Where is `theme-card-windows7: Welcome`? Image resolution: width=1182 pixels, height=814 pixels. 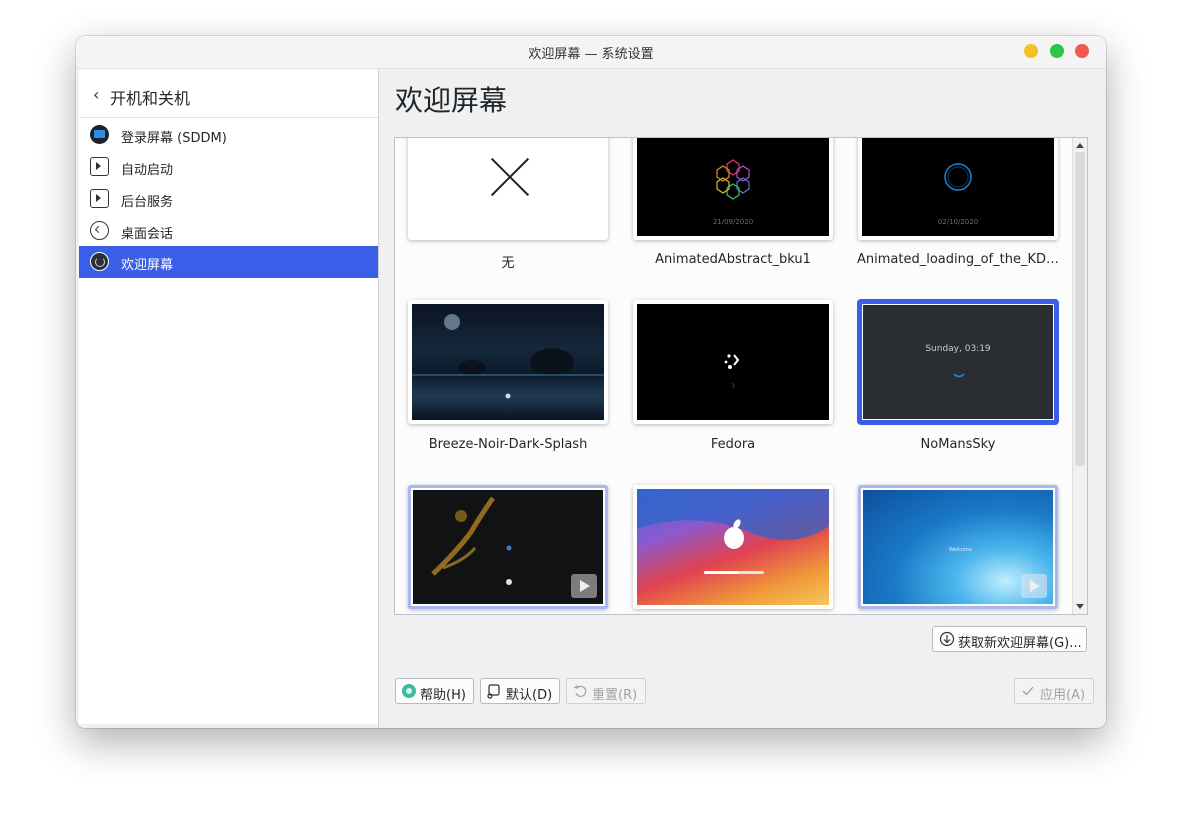 theme-card-windows7: Welcome is located at coordinates (958, 547).